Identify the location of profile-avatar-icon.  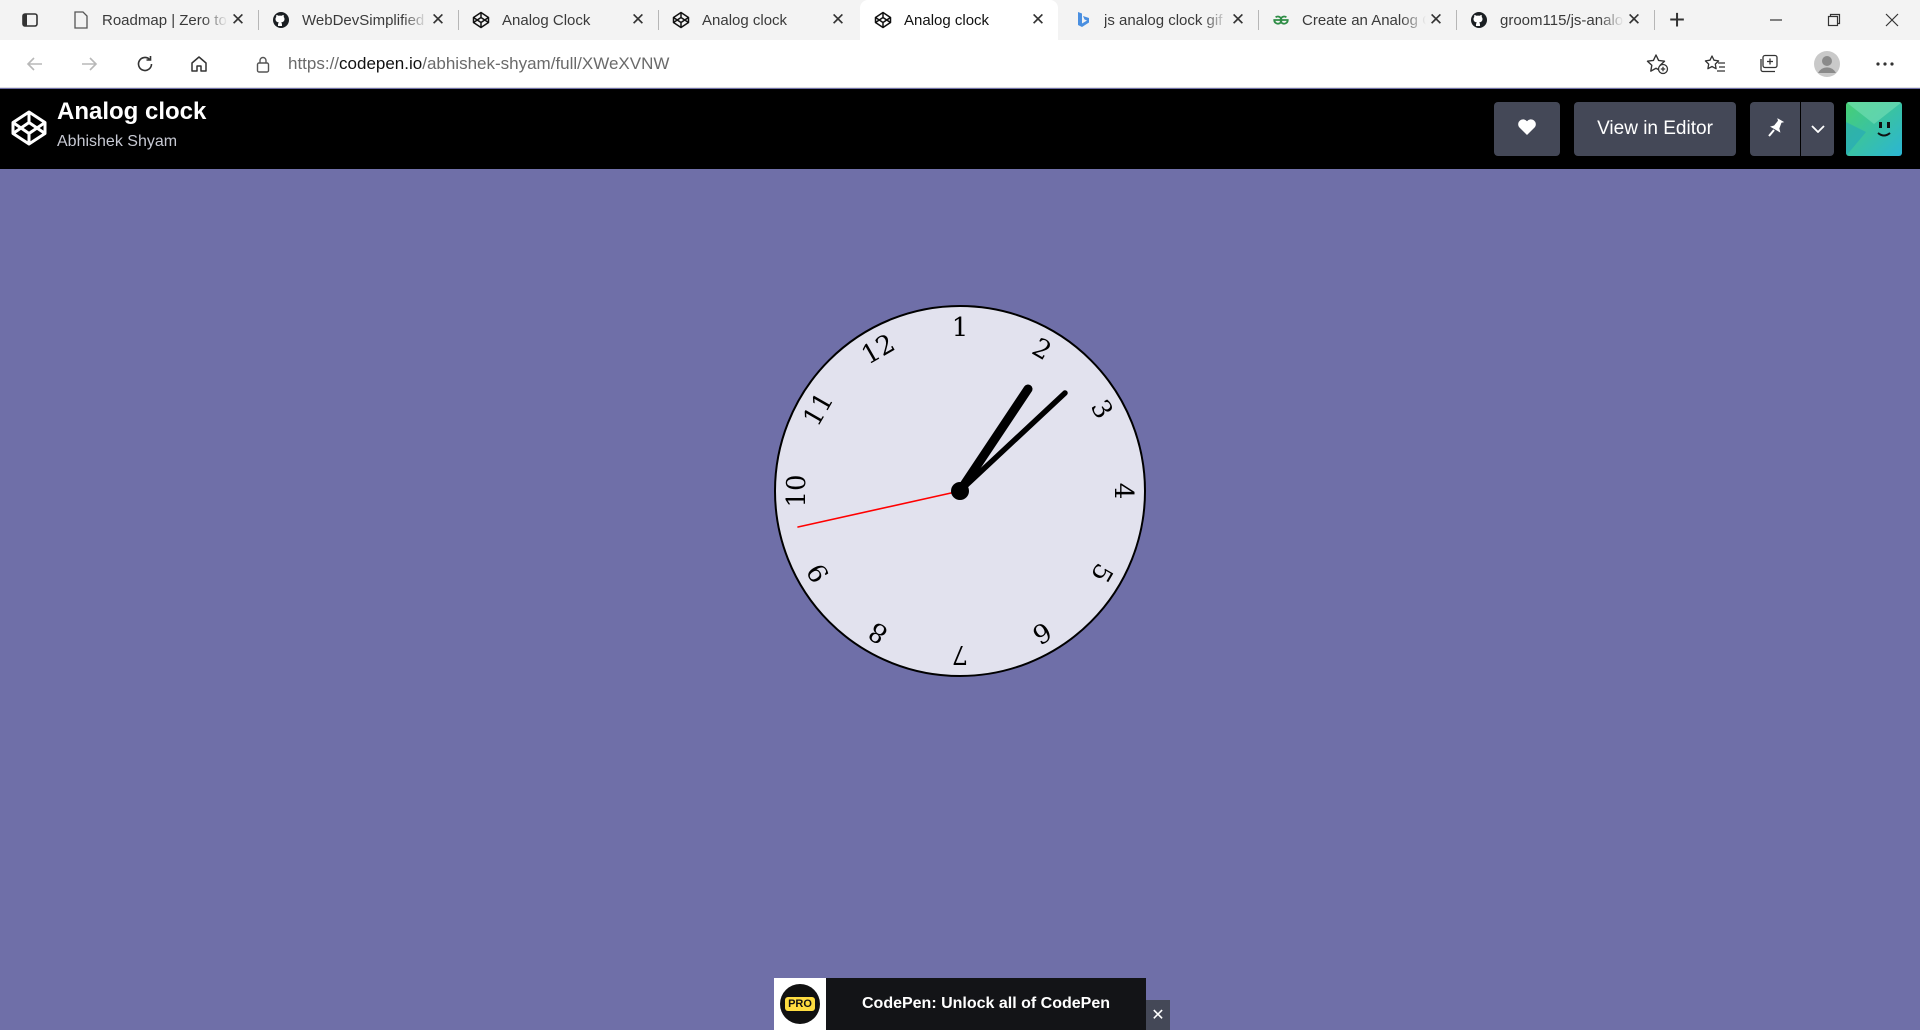
(1827, 64).